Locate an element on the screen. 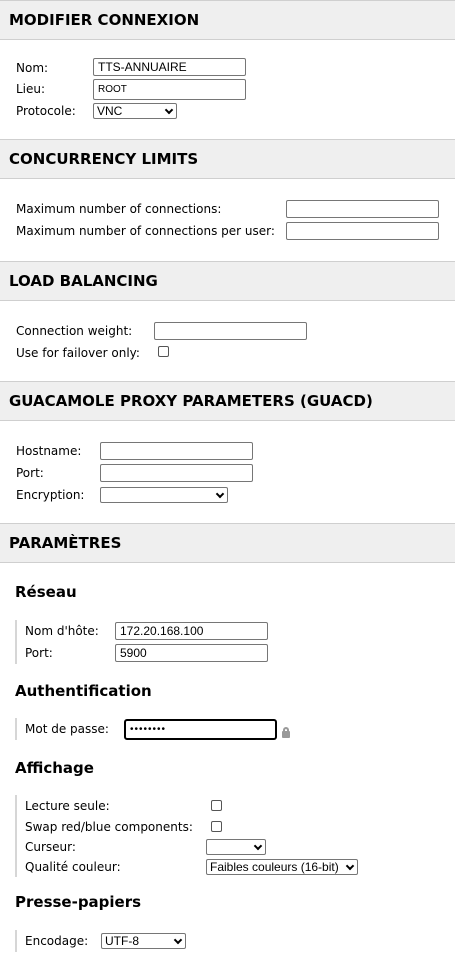  section-title: PARAMÈTRES is located at coordinates (65, 543).